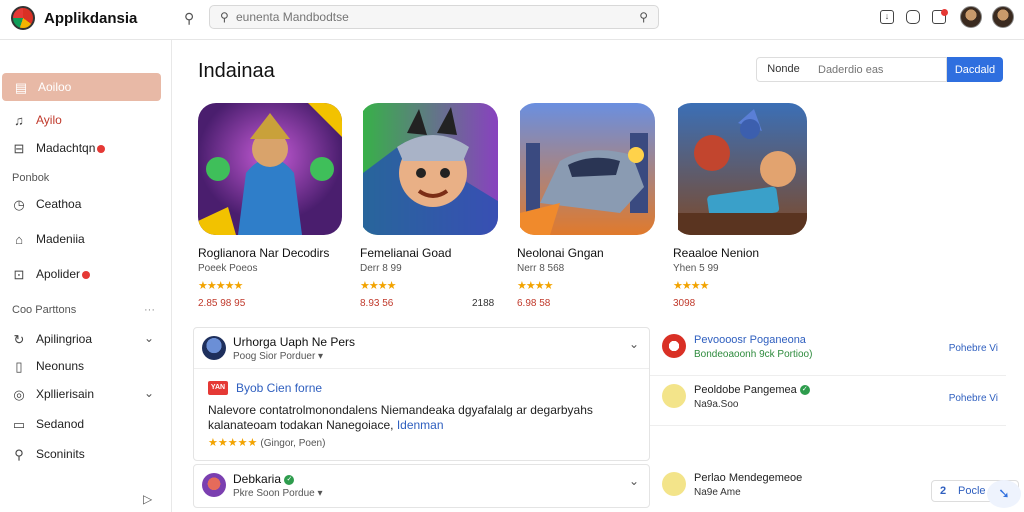  What do you see at coordinates (264, 479) in the screenshot?
I see `reviewer-name: Debkaria ✓` at bounding box center [264, 479].